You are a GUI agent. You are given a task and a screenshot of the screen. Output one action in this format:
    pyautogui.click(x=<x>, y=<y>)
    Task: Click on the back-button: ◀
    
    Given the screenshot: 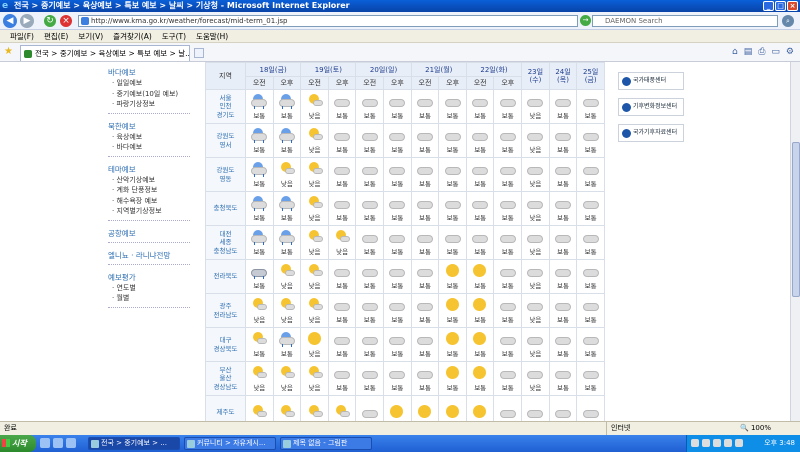 What is the action you would take?
    pyautogui.click(x=10, y=21)
    